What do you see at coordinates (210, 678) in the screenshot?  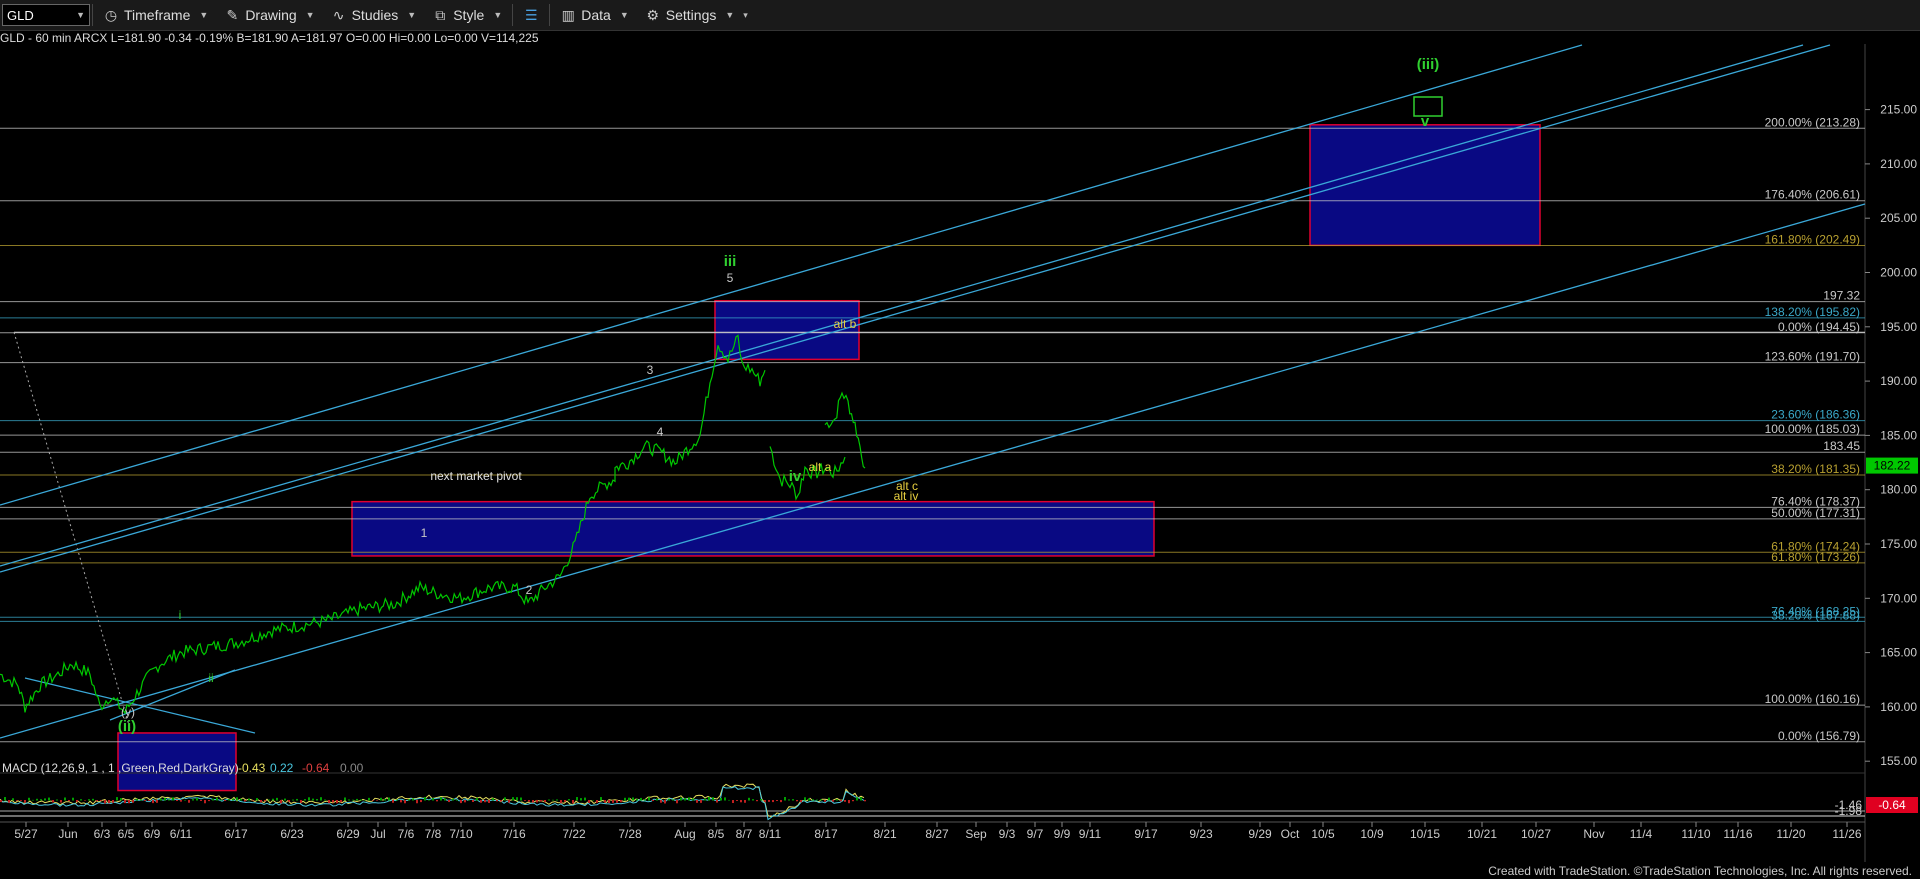 I see `wave-label: ii` at bounding box center [210, 678].